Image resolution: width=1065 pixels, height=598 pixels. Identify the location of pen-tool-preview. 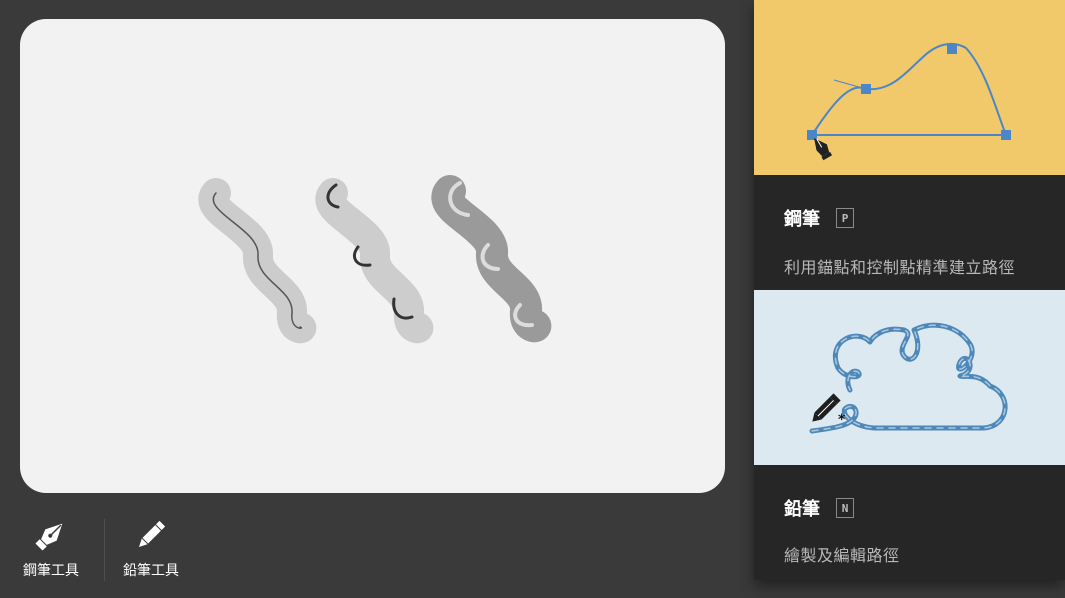
(909, 87).